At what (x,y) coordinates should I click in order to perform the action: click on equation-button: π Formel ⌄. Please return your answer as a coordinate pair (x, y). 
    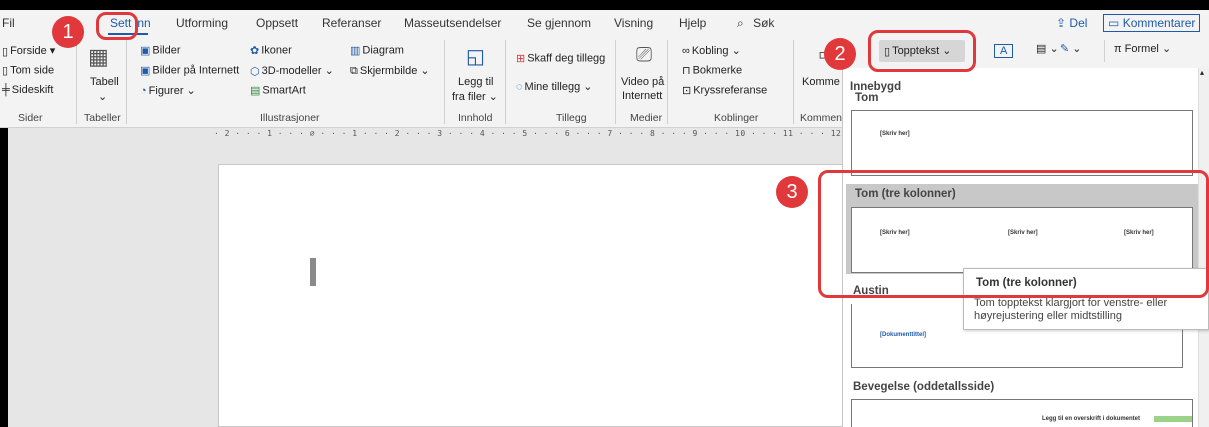
    Looking at the image, I should click on (1142, 48).